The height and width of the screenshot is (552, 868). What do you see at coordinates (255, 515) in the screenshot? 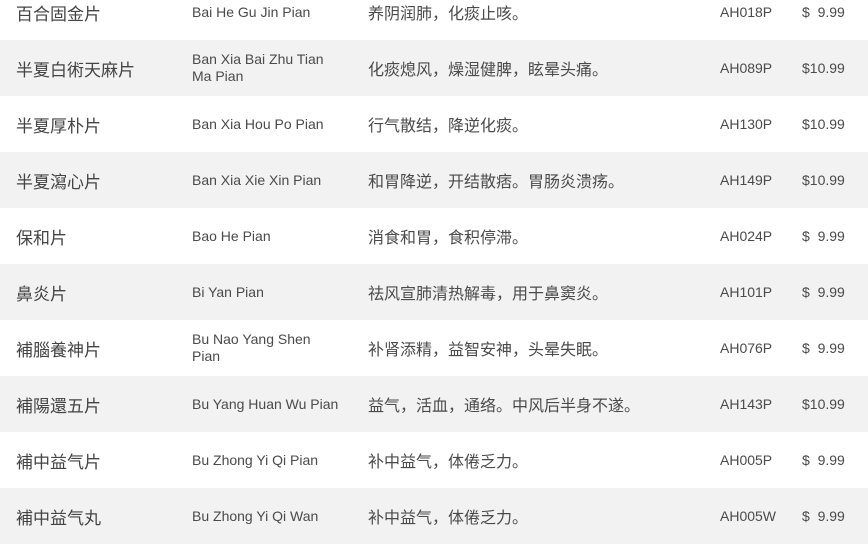
I see `product-pinyin: Bu Zhong Yi Qi Wan` at bounding box center [255, 515].